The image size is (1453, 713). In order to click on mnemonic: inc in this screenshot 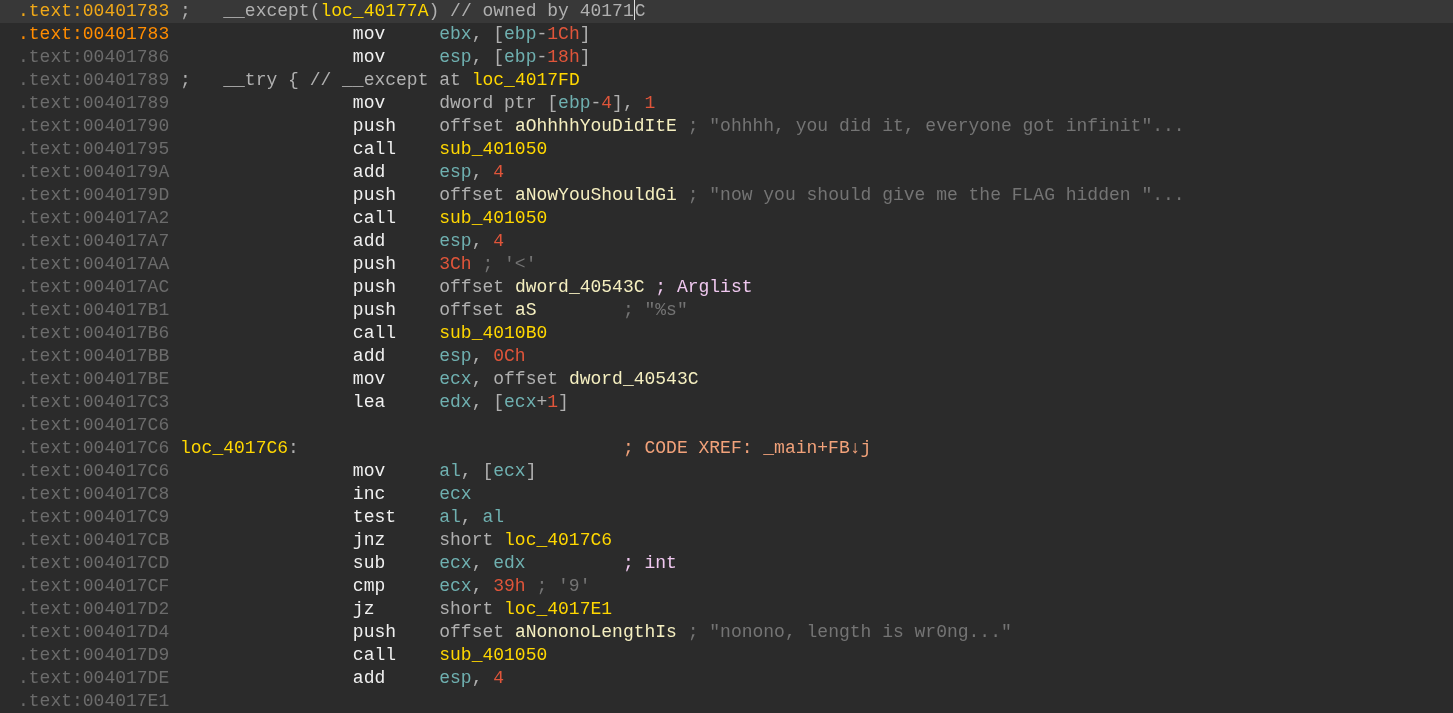, I will do `click(369, 494)`.